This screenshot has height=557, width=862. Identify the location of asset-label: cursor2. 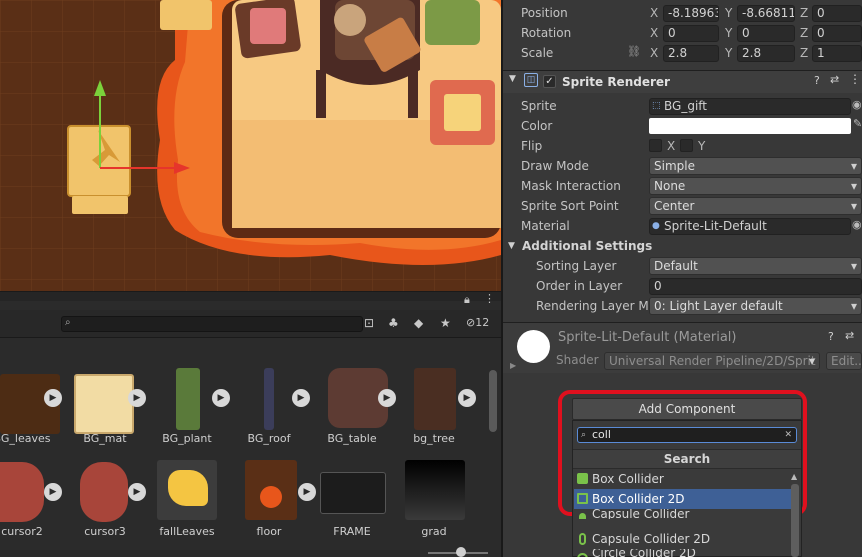
(22, 531).